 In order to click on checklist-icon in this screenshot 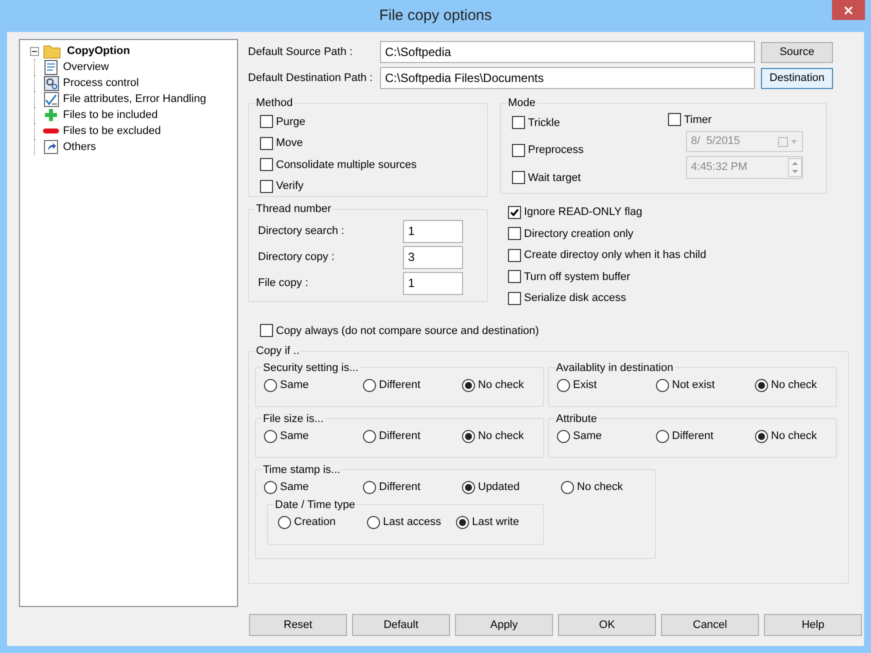, I will do `click(51, 99)`.